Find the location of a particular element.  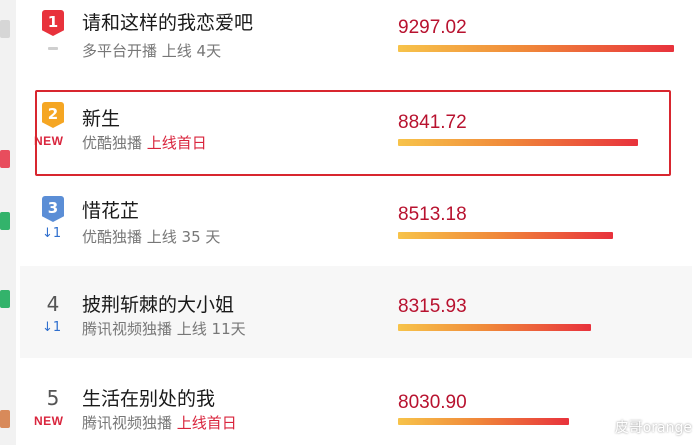

show-title: 惜花芷 is located at coordinates (110, 209).